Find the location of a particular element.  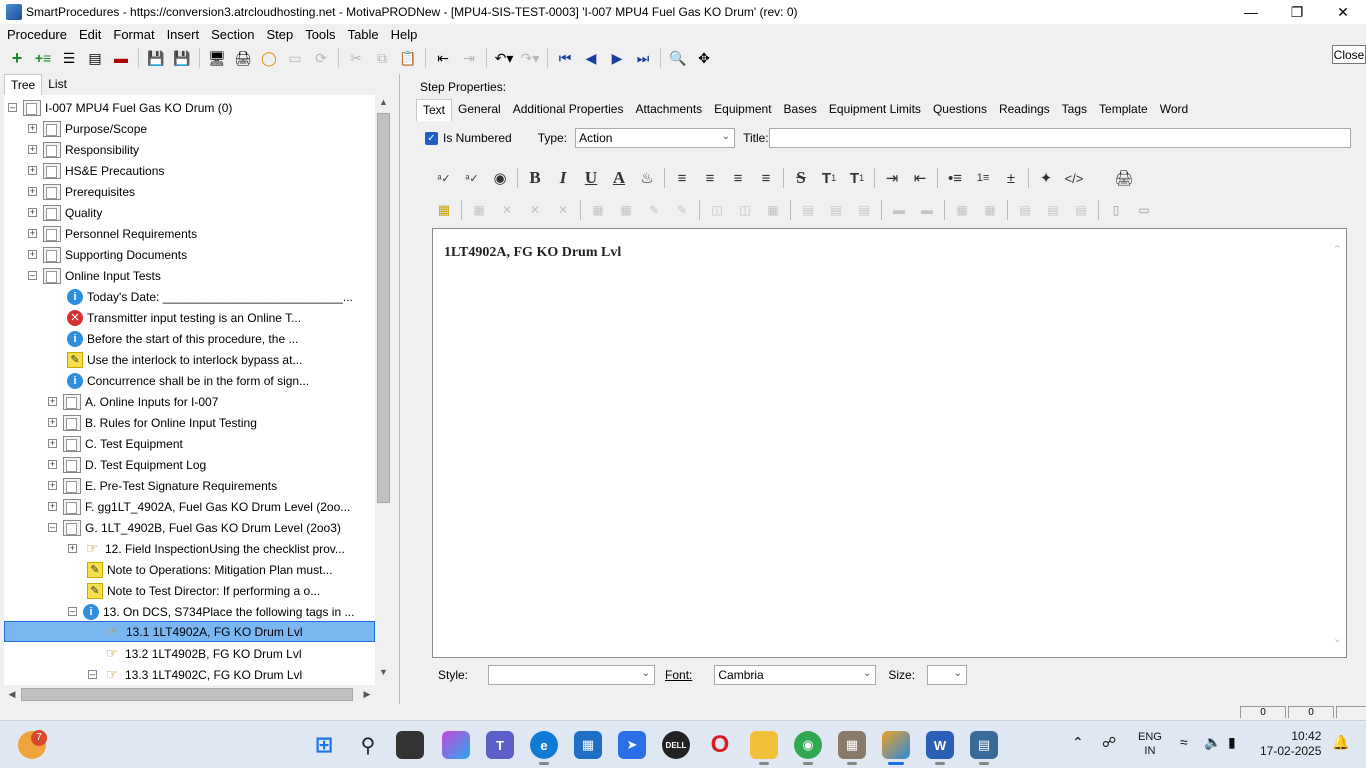

tree-item: – ☞ 13.3 1LT4902C, FG KO Drum Lvl is located at coordinates (195, 674).